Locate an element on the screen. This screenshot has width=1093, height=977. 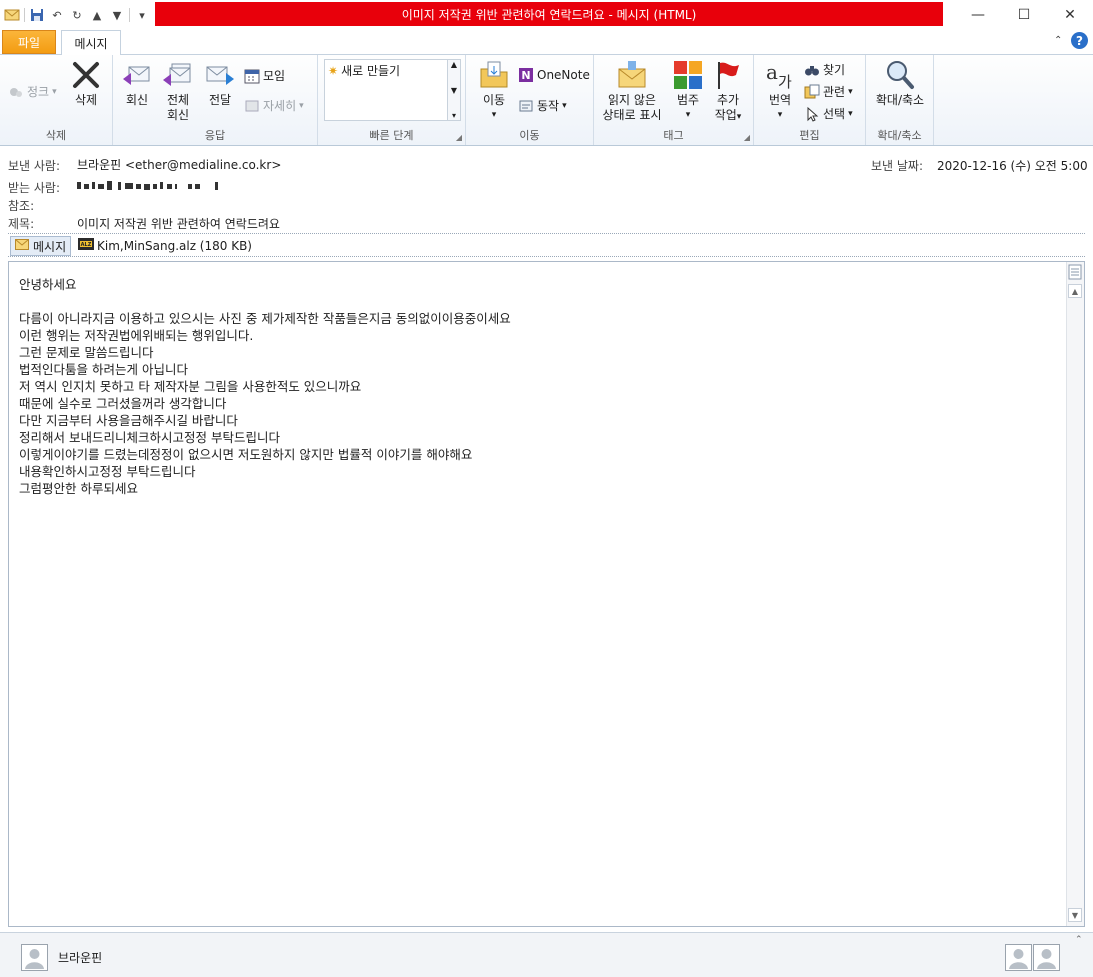
split-view-icon is located at coordinates (1075, 272).